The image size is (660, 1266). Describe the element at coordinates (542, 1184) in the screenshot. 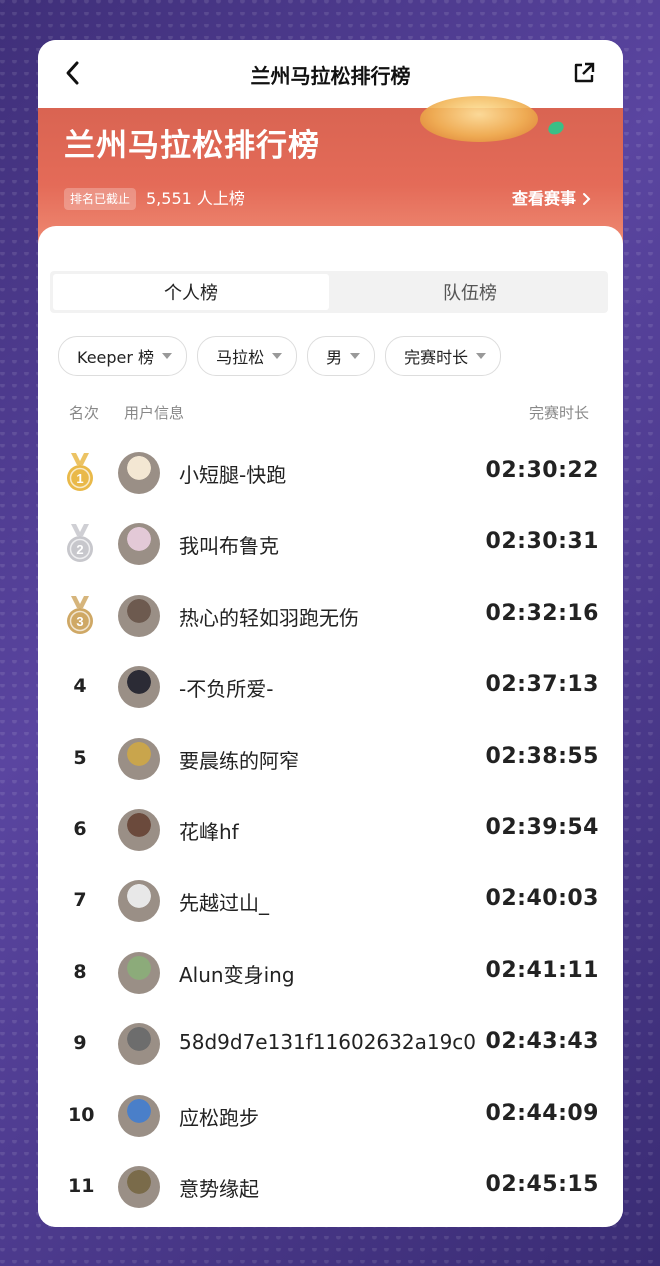

I see `finish-time: 02:45:15` at that location.